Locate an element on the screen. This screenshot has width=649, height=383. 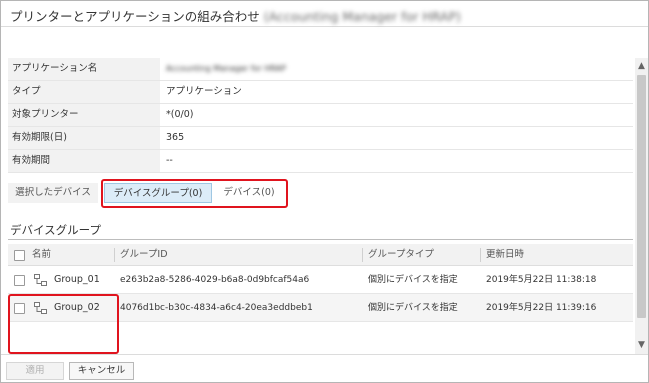
prop-row-target-printer: 対象プリンター *(0/0) is located at coordinates (320, 115).